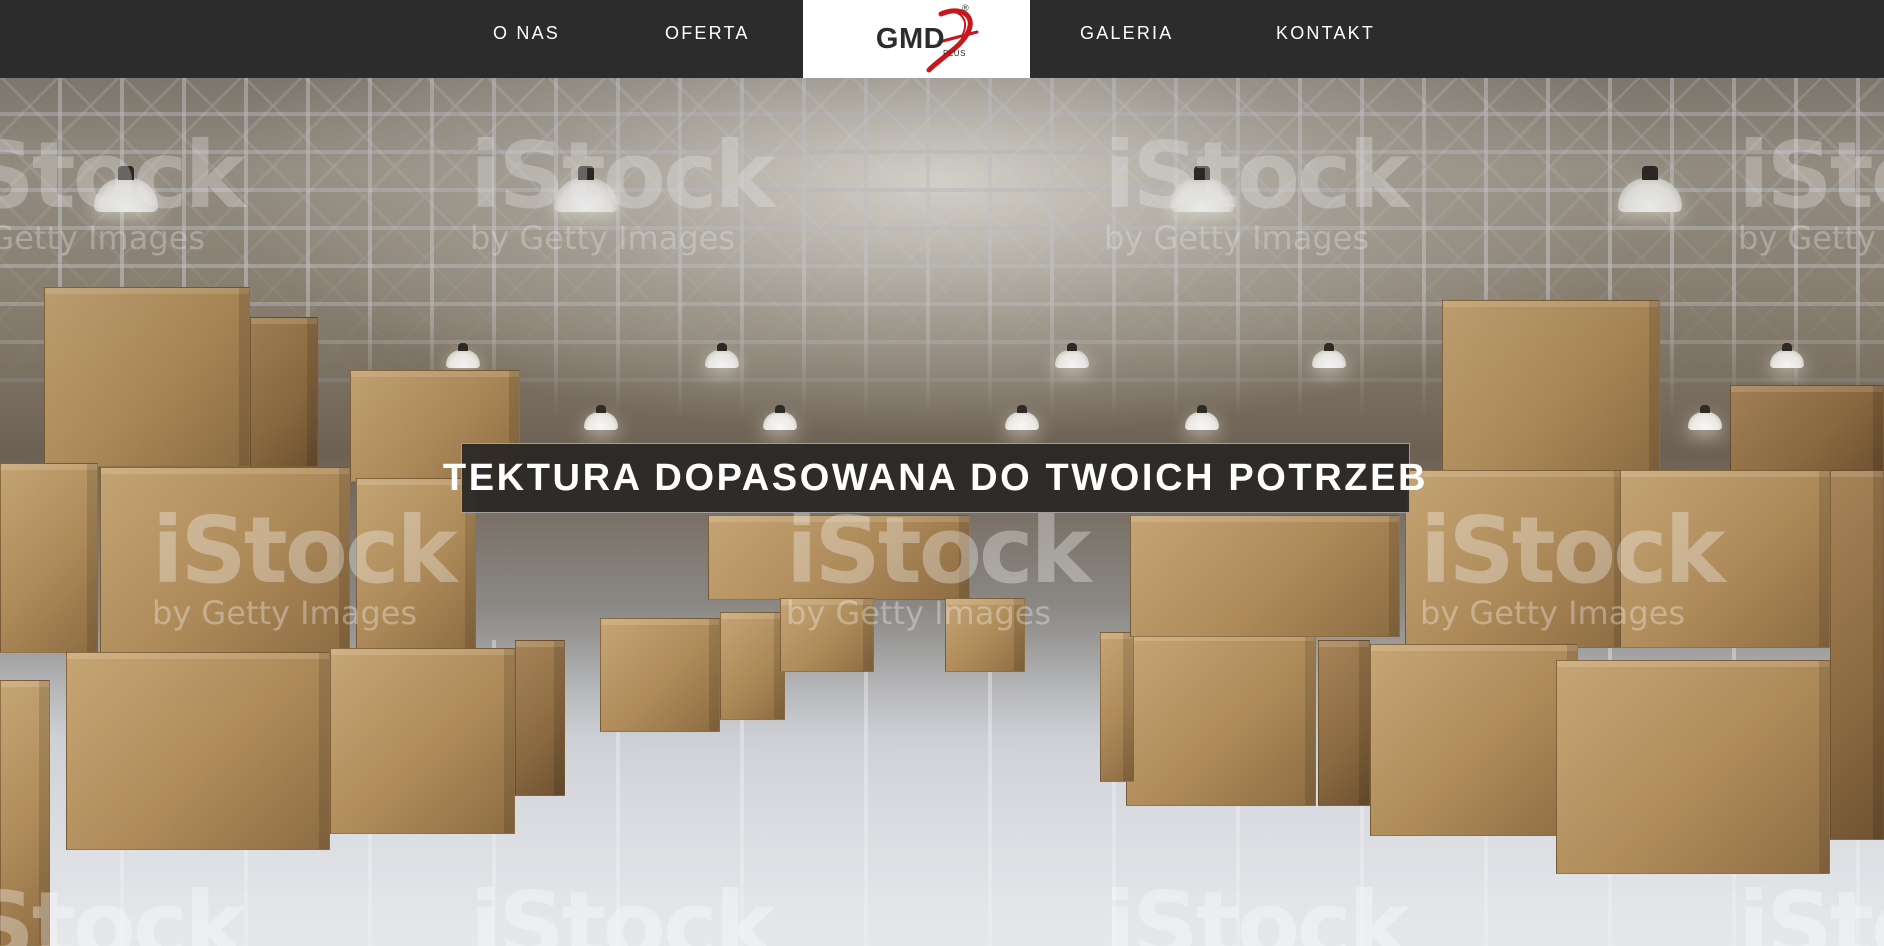  I want to click on nav-link-kontakt: KONTAKT, so click(1325, 33).